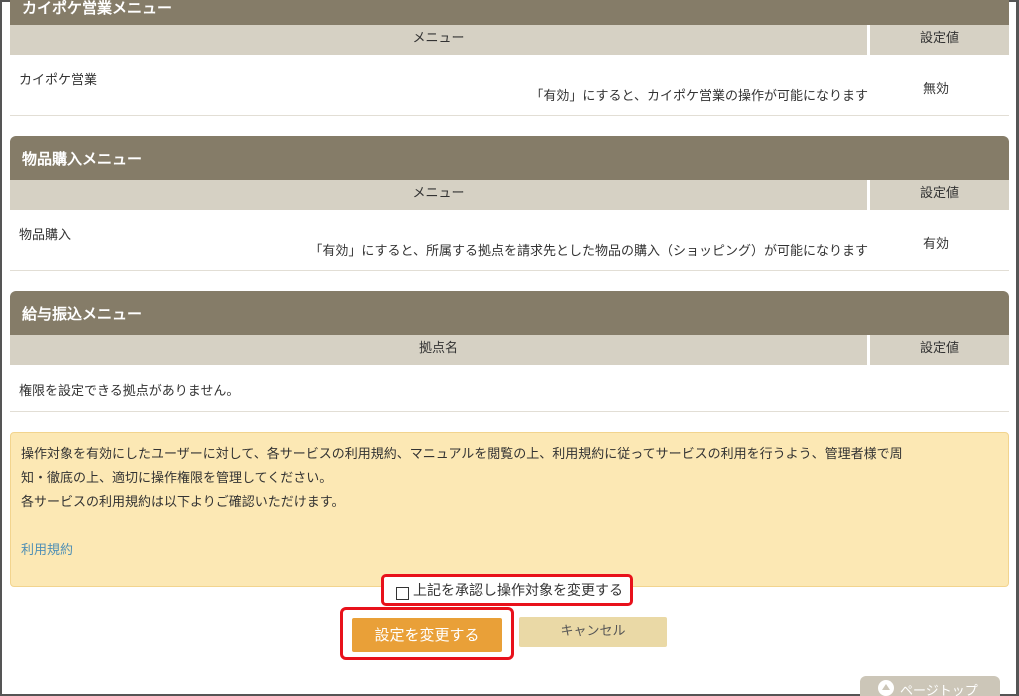  I want to click on confirm-checkbox-highlight: 上記を承認し操作対象を変更する, so click(507, 590).